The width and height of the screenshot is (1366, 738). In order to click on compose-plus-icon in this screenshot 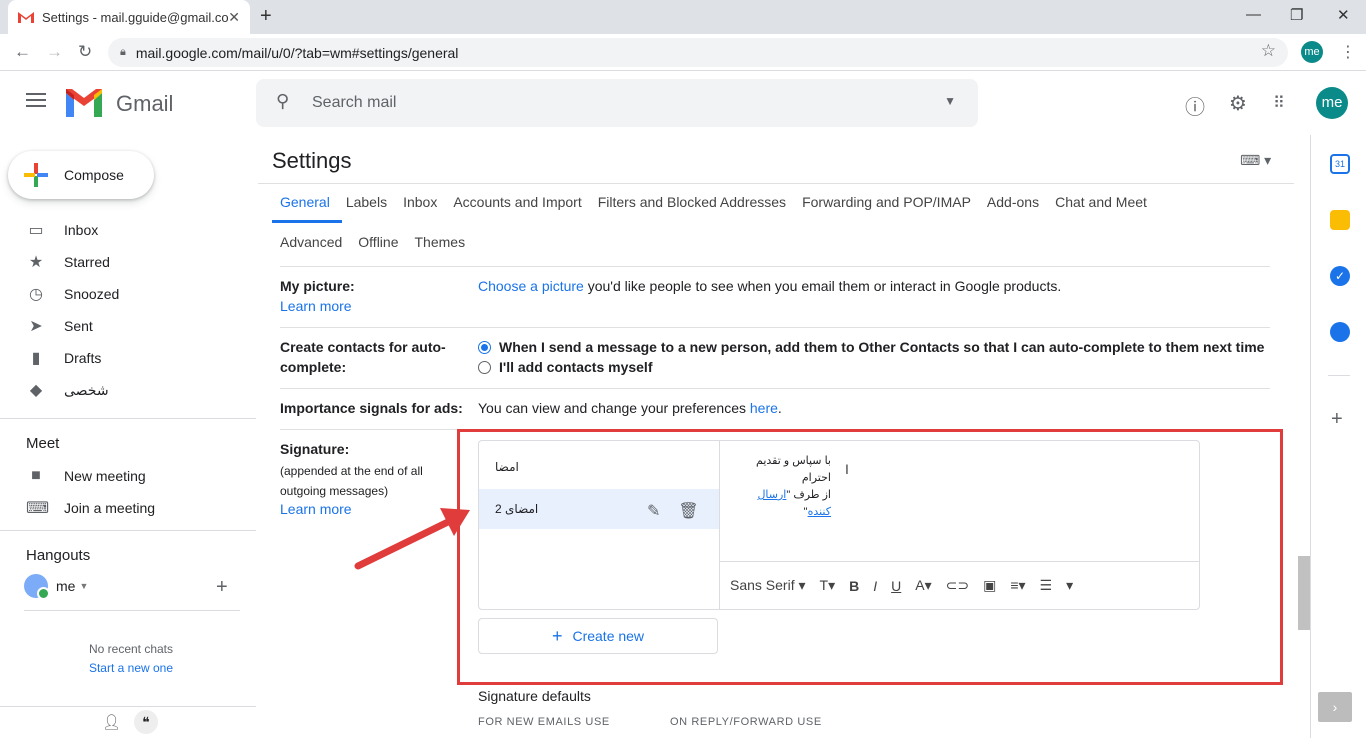, I will do `click(36, 175)`.